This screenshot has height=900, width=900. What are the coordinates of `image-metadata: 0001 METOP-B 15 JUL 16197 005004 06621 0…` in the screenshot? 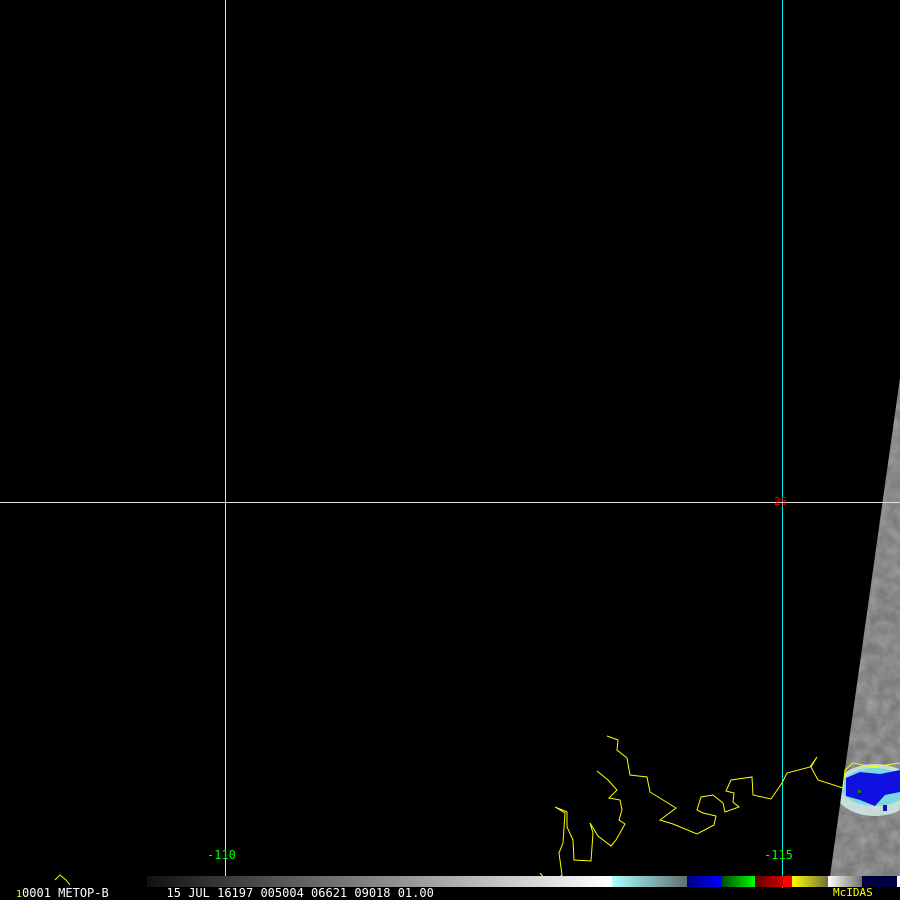 It's located at (228, 893).